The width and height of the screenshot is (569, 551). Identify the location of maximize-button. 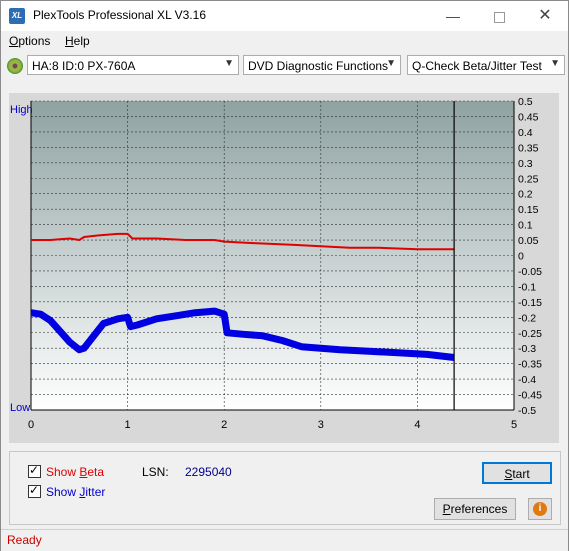
(499, 16).